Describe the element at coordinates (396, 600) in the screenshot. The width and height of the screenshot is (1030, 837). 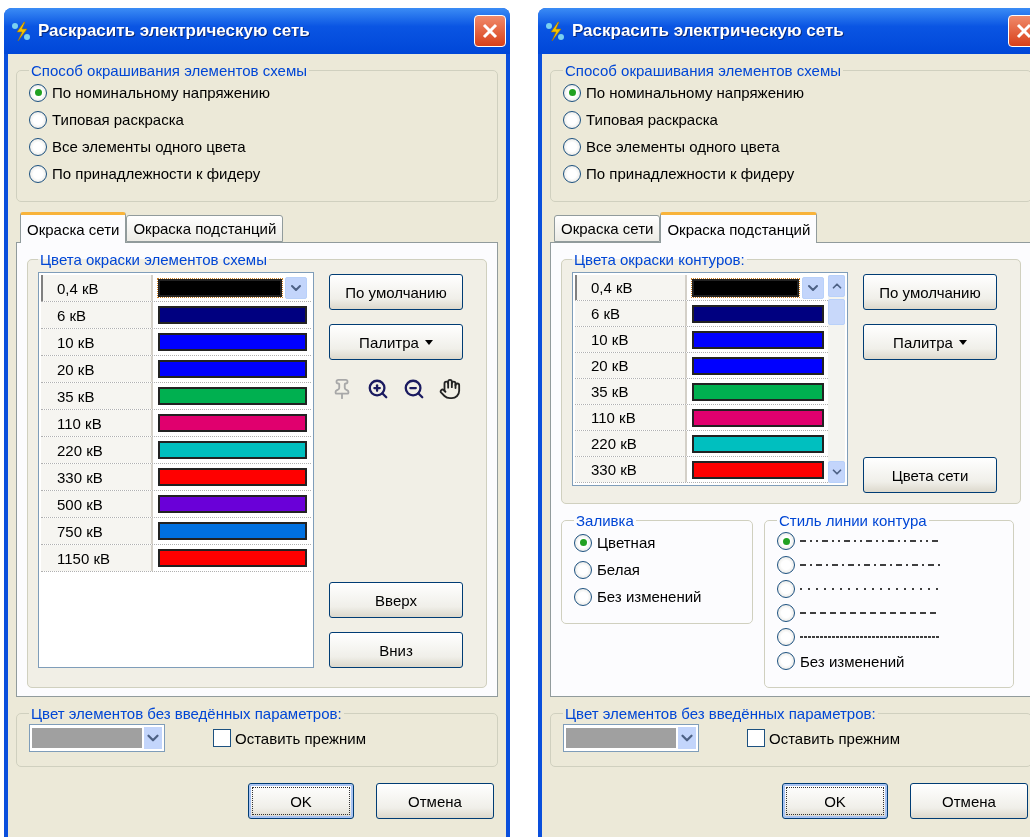
I see `button: Вверх` at that location.